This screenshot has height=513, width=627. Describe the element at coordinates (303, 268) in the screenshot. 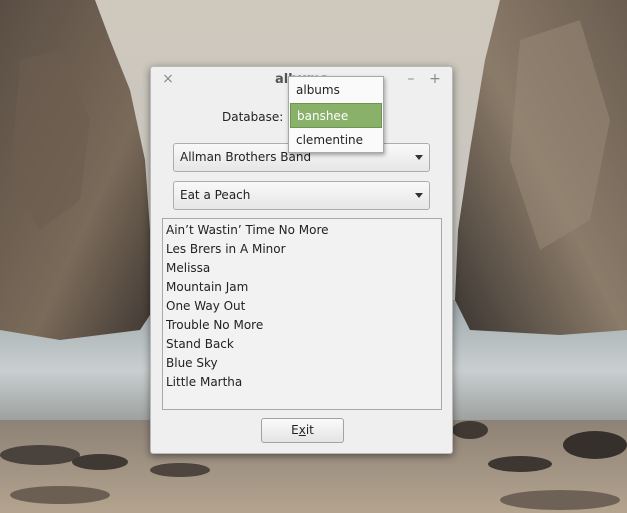

I see `track-item: Melissa` at that location.